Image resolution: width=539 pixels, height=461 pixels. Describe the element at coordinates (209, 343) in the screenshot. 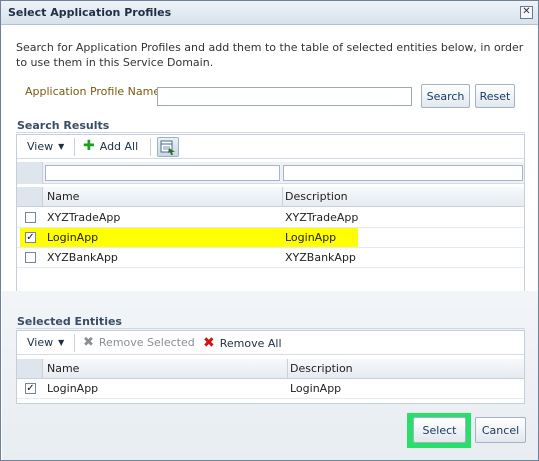

I see `remove-all-icon: ✖` at that location.